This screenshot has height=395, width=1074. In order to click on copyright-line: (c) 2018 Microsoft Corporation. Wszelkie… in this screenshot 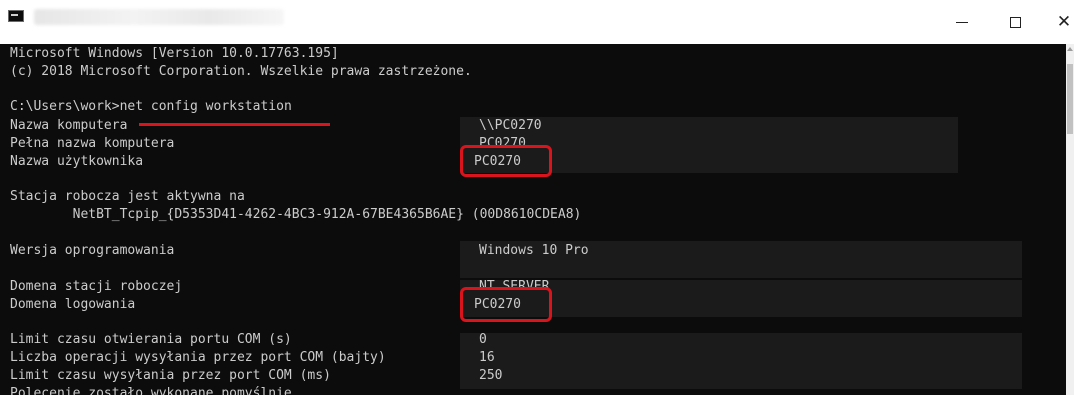, I will do `click(241, 71)`.